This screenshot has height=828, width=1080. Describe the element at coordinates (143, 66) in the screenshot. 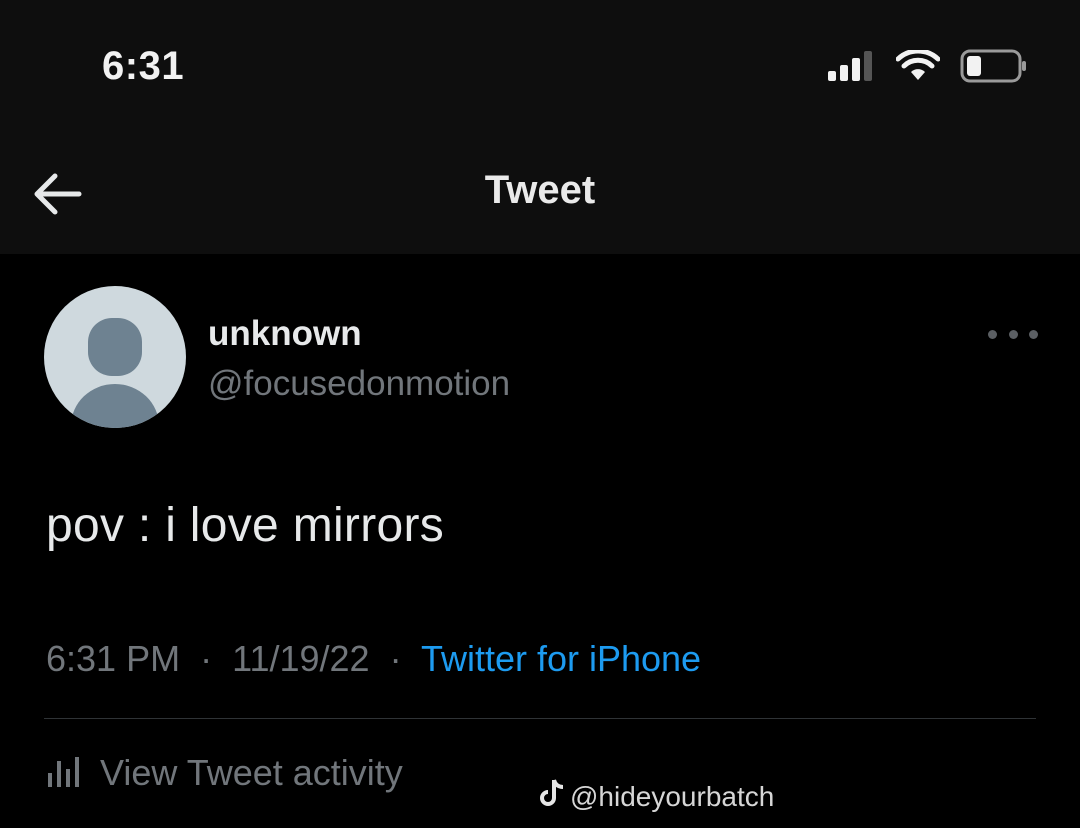

I see `status-time: 6:31` at that location.